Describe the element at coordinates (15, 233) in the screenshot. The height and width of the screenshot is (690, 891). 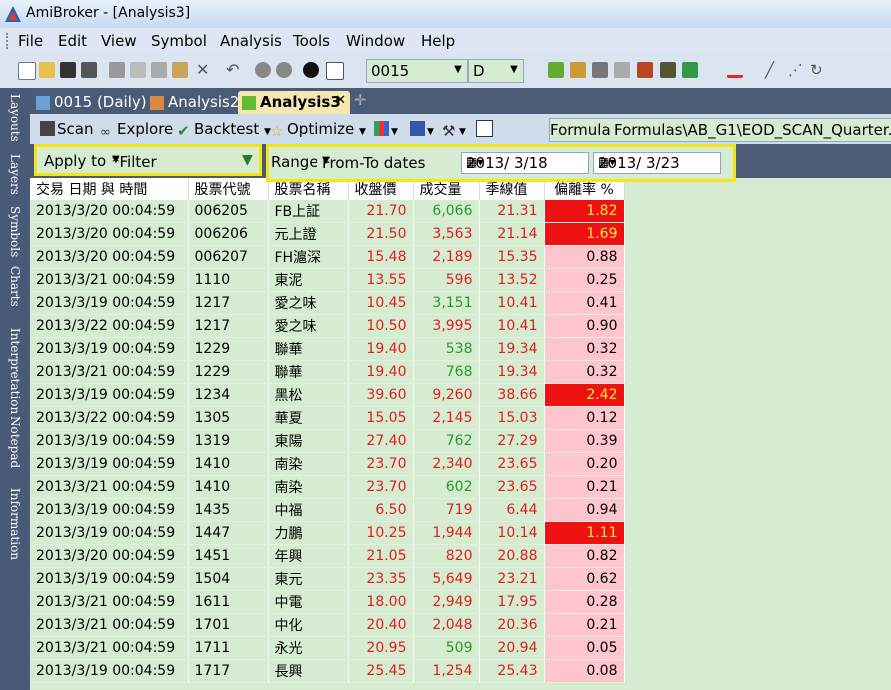
I see `side-tab-symbols: Symbols` at that location.